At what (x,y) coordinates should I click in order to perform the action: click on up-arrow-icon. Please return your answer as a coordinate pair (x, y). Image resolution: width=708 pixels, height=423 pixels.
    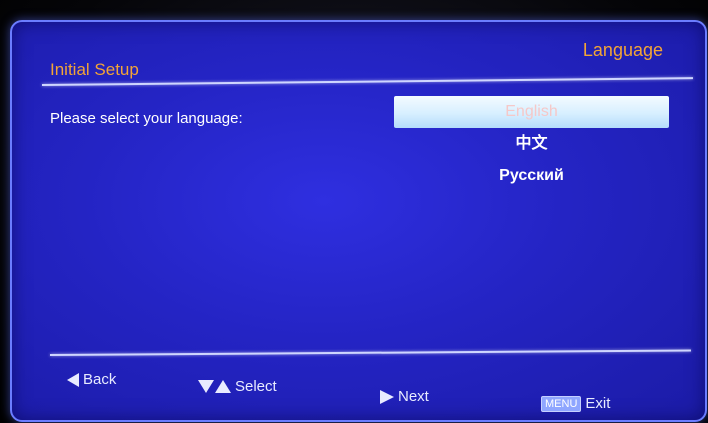
    Looking at the image, I should click on (223, 386).